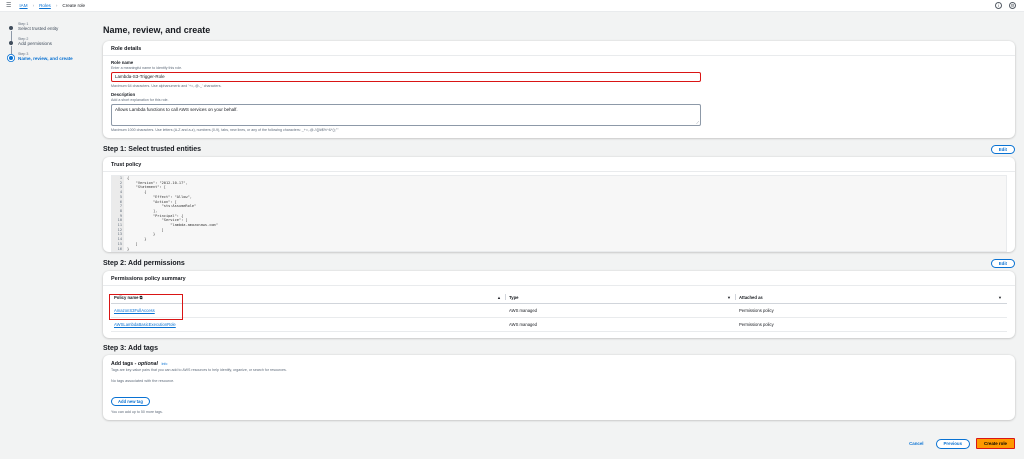 The image size is (1024, 459). What do you see at coordinates (953, 443) in the screenshot?
I see `previous-button: Previous` at bounding box center [953, 443].